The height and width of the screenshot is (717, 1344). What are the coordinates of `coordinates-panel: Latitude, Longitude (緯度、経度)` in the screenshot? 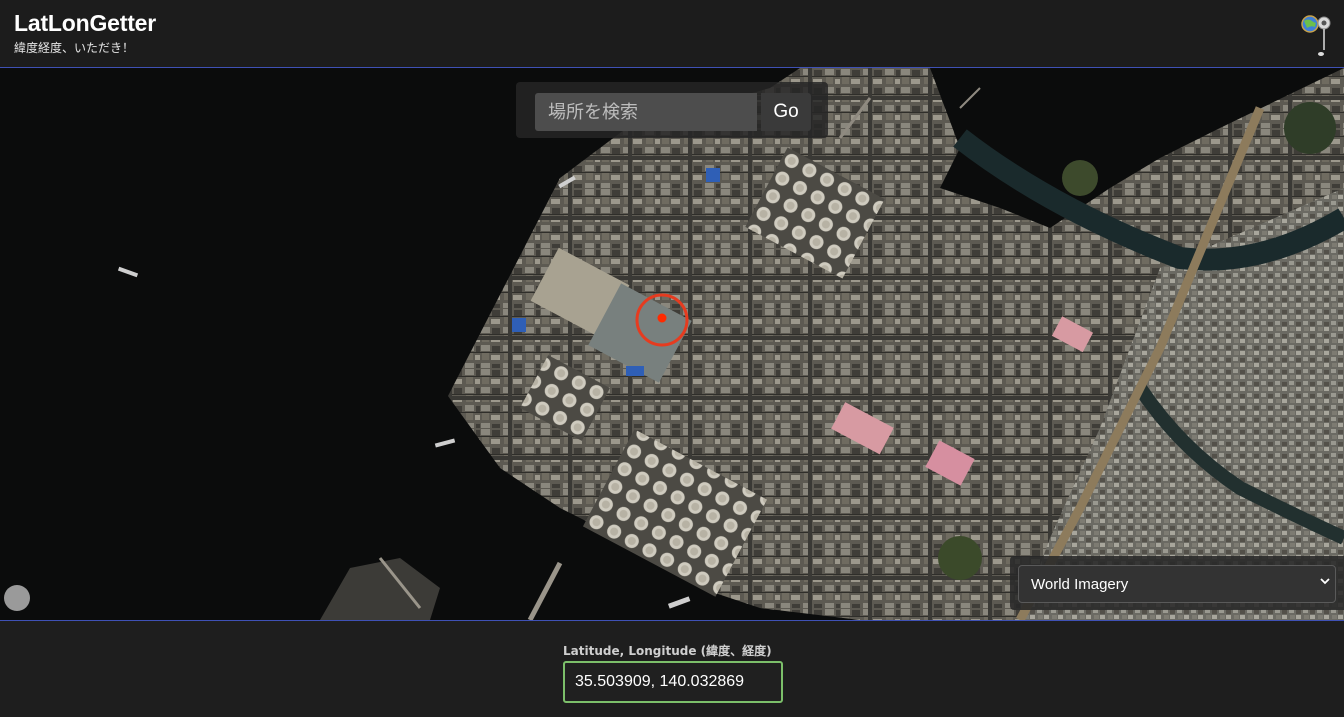 It's located at (672, 669).